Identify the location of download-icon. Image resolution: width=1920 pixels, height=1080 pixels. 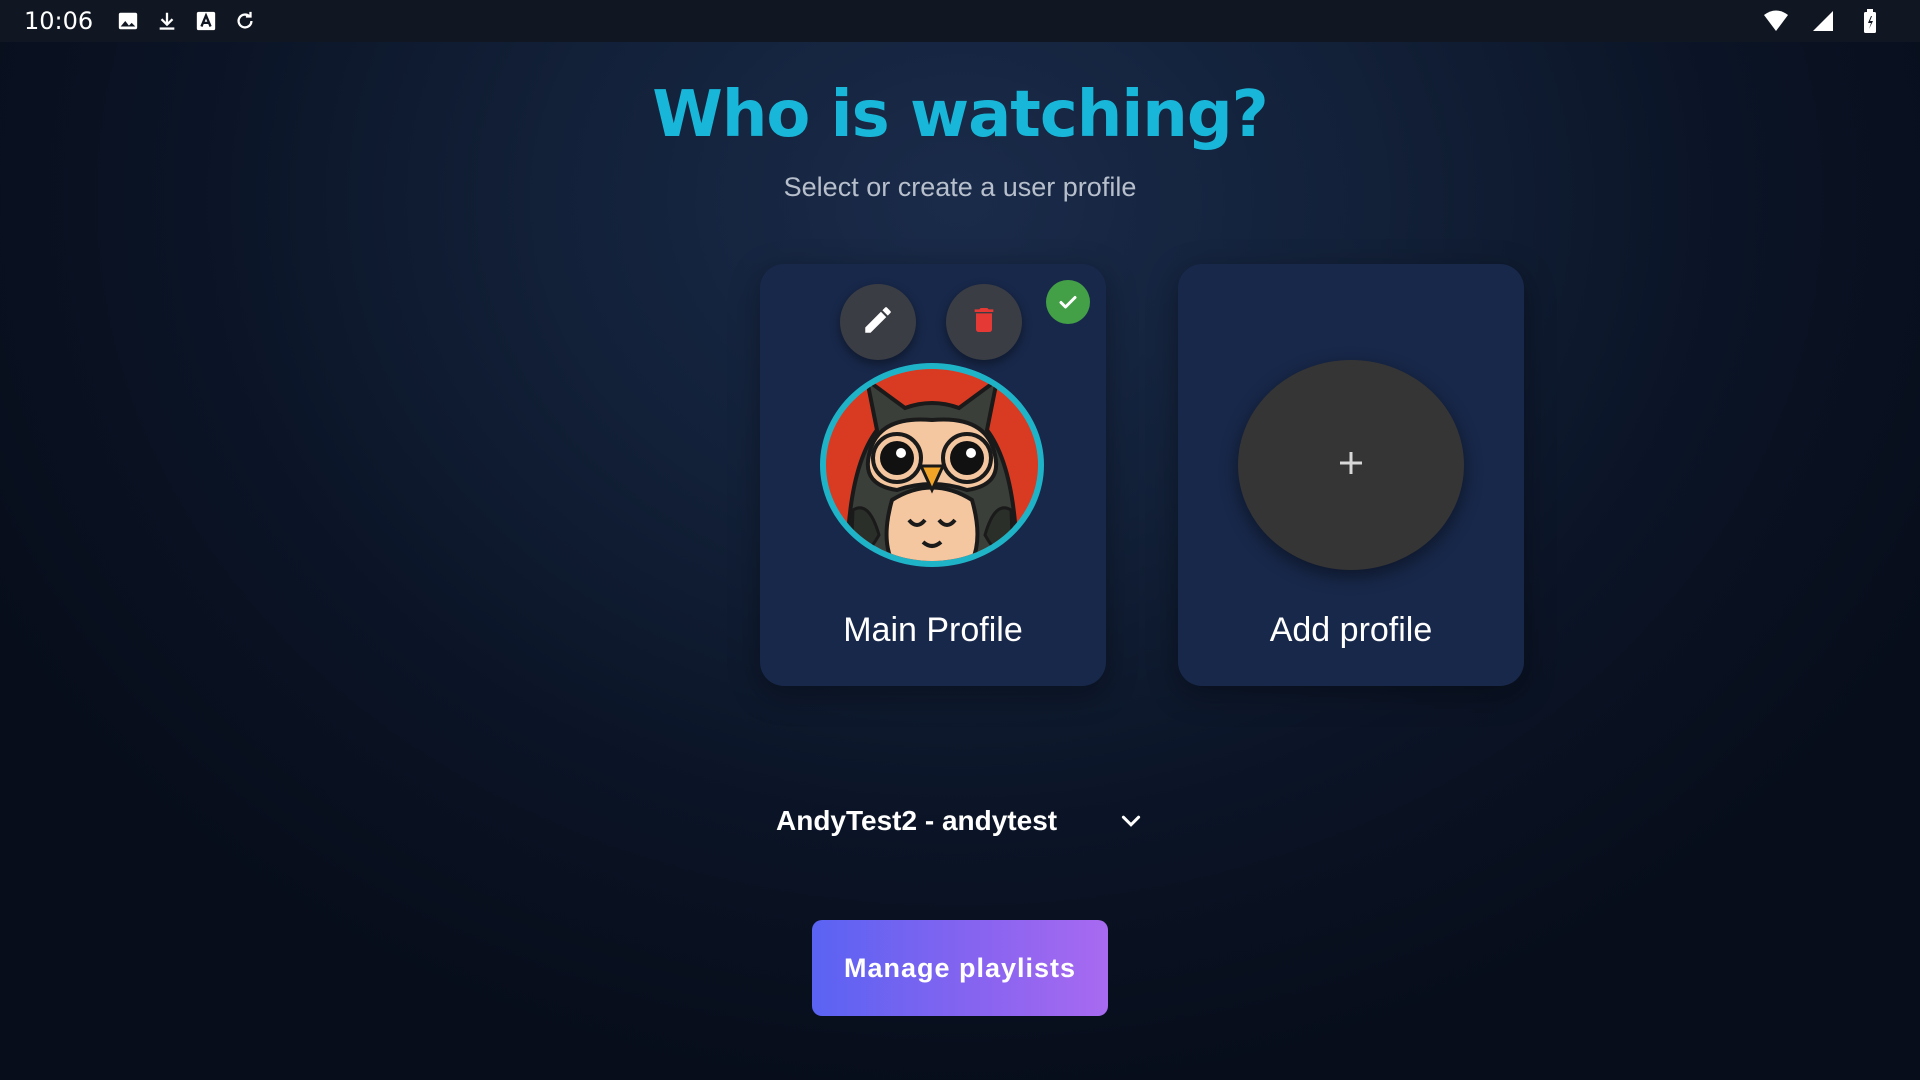
(167, 21).